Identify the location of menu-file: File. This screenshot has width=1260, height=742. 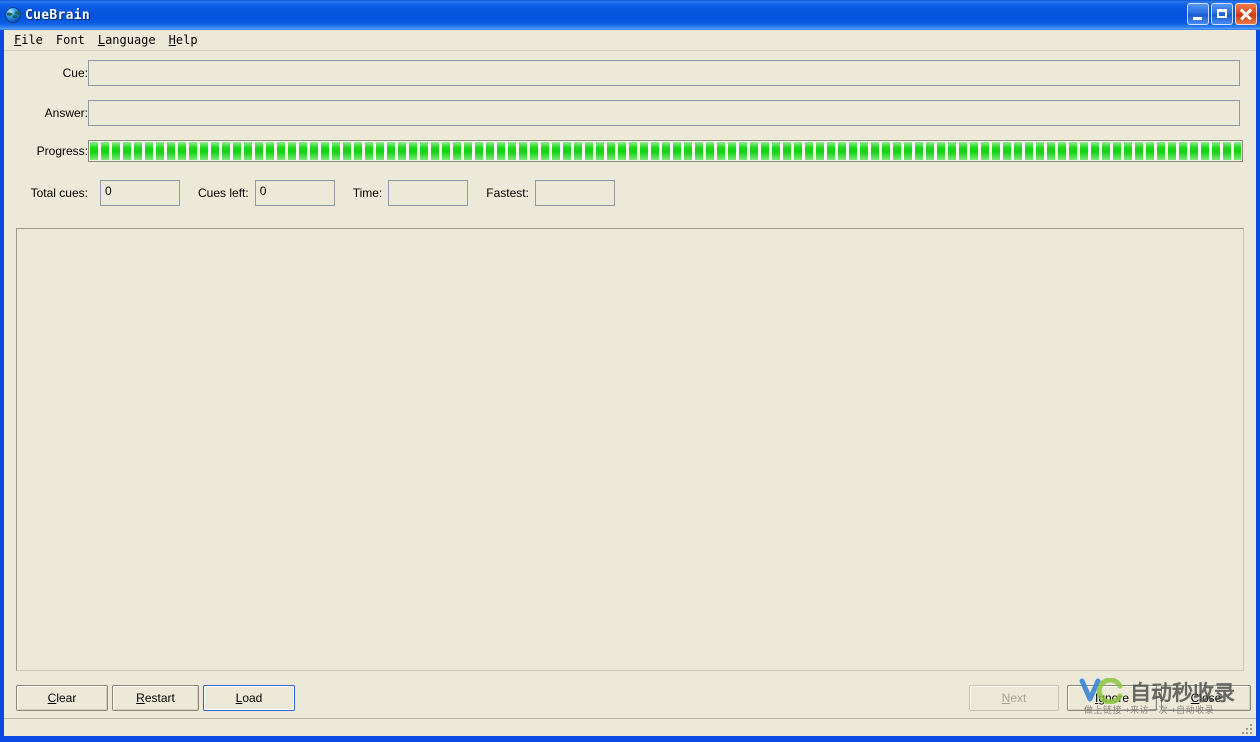
(31, 40).